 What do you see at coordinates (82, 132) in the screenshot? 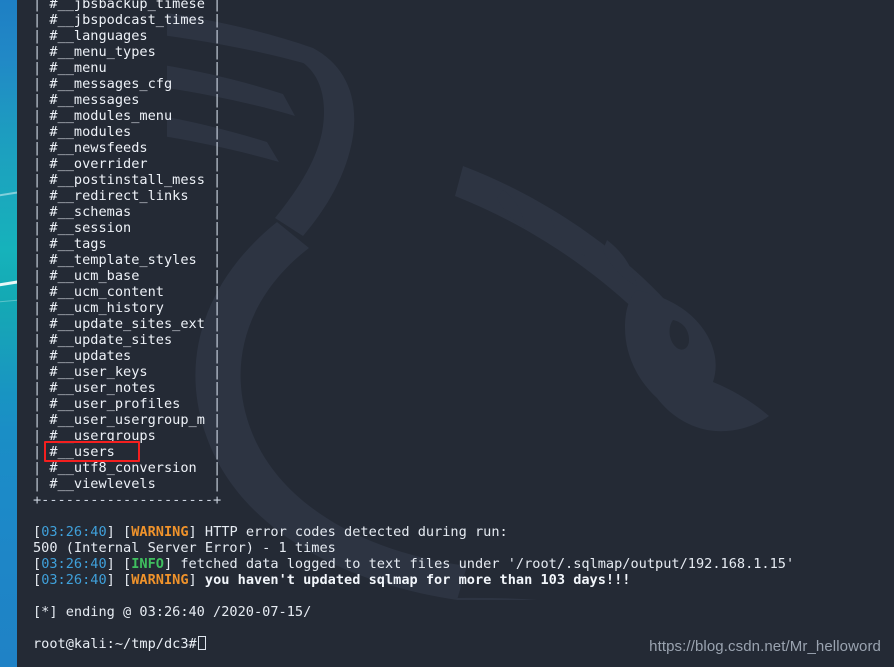
I see `table-row: | #__modules` at bounding box center [82, 132].